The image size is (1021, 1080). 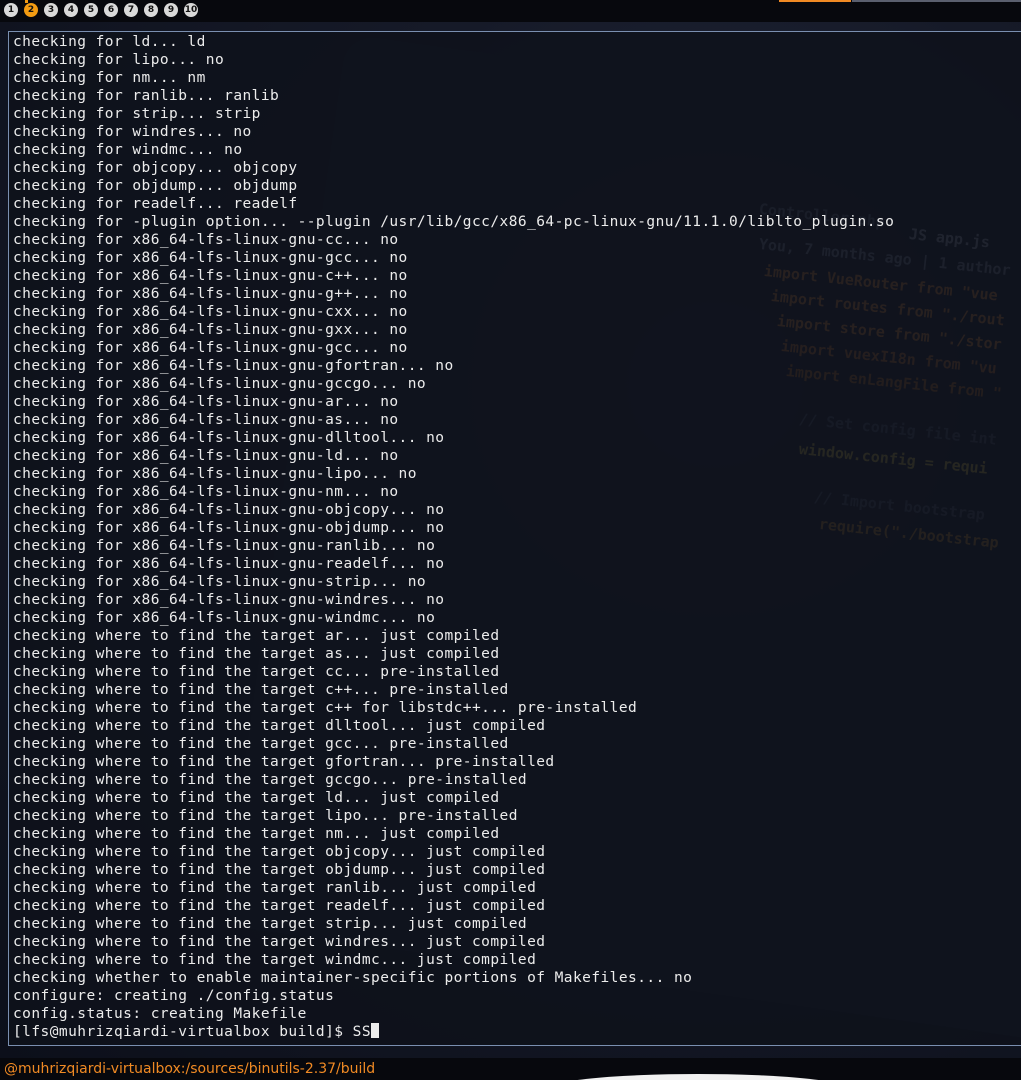 What do you see at coordinates (936, 1) in the screenshot?
I see `top-panel-right-bar` at bounding box center [936, 1].